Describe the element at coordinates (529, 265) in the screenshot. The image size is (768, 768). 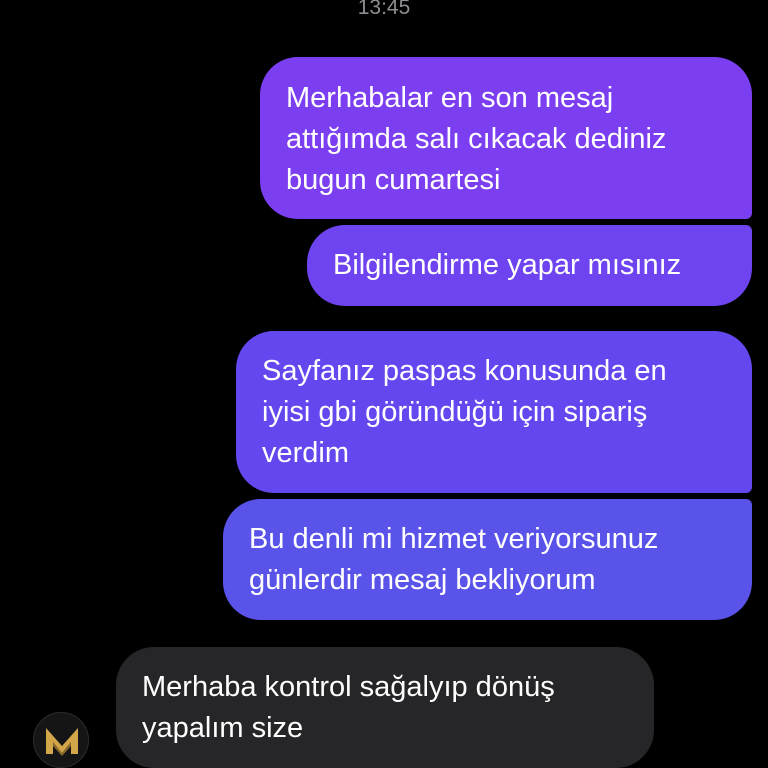
I see `outgoing-message-bubble: Bilgilendirme yapar mısınız` at that location.